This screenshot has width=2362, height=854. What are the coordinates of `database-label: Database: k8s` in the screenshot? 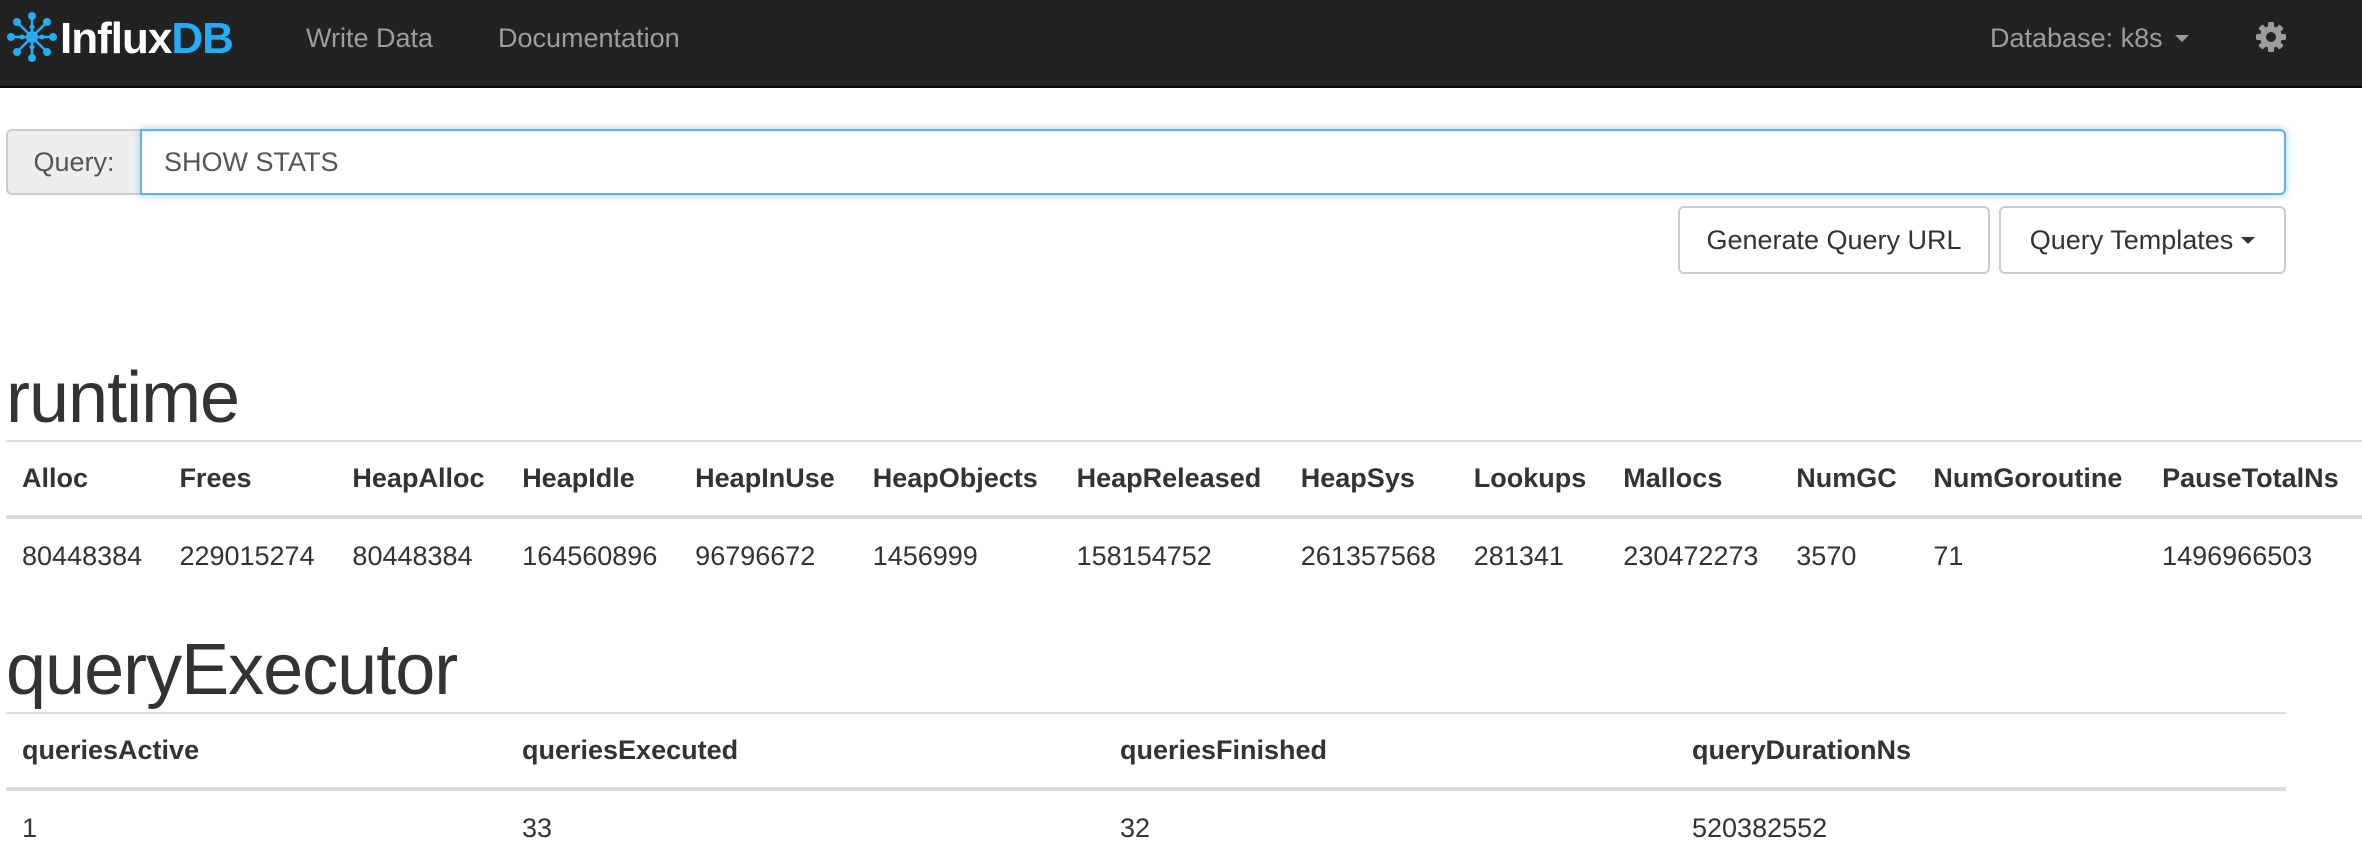 It's located at (2076, 38).